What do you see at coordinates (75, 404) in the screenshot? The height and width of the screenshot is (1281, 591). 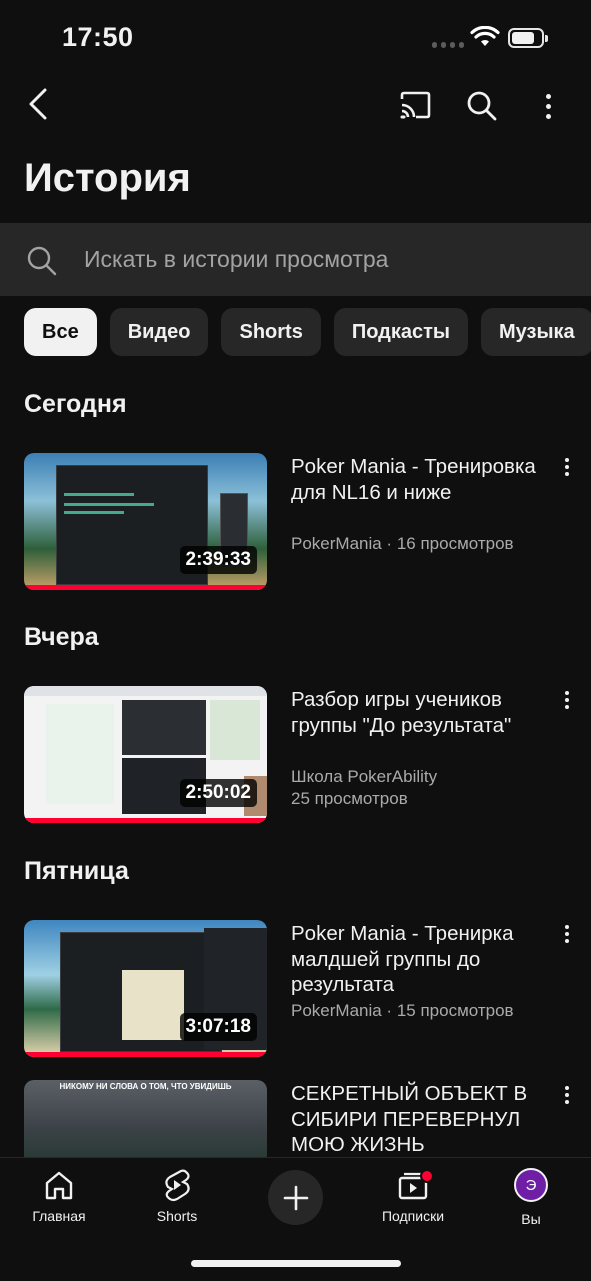 I see `section-heading-today: Сегодня` at bounding box center [75, 404].